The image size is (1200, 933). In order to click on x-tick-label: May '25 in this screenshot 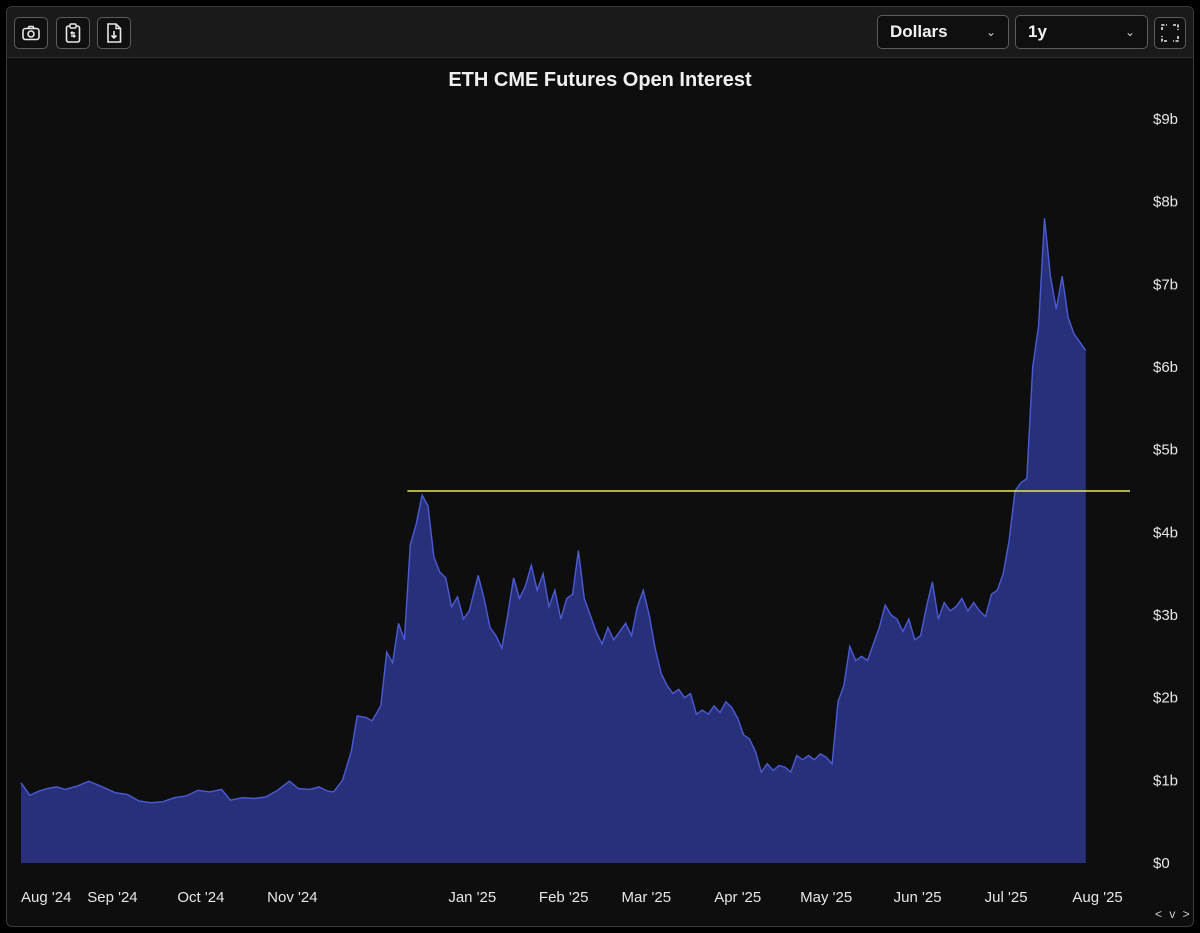, I will do `click(826, 897)`.